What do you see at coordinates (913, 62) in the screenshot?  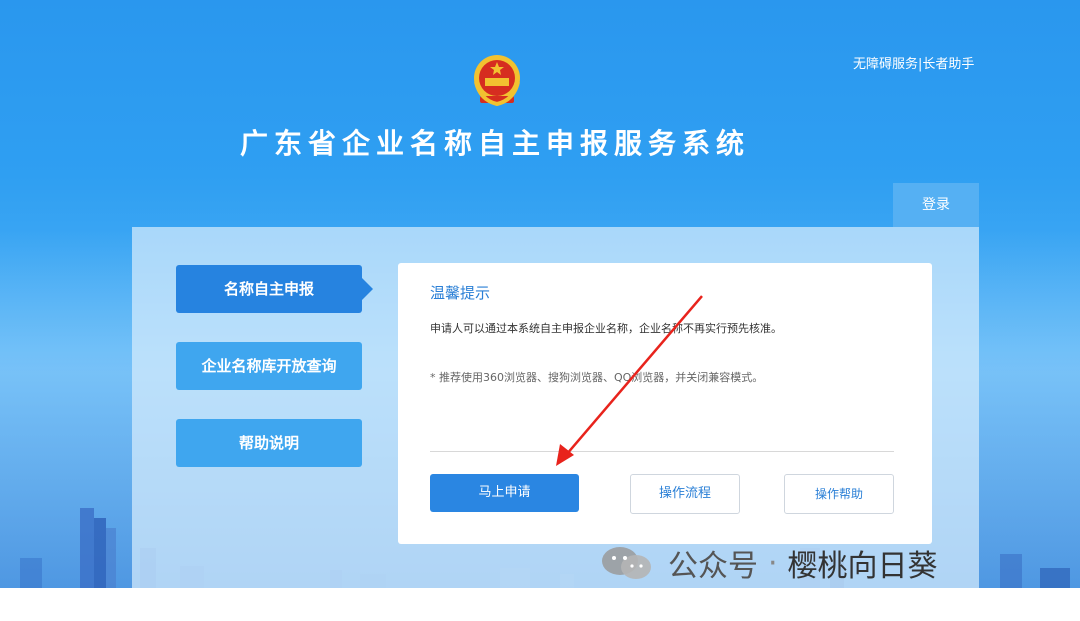 I see `accessibility-link: 无障碍服务|长者助手` at bounding box center [913, 62].